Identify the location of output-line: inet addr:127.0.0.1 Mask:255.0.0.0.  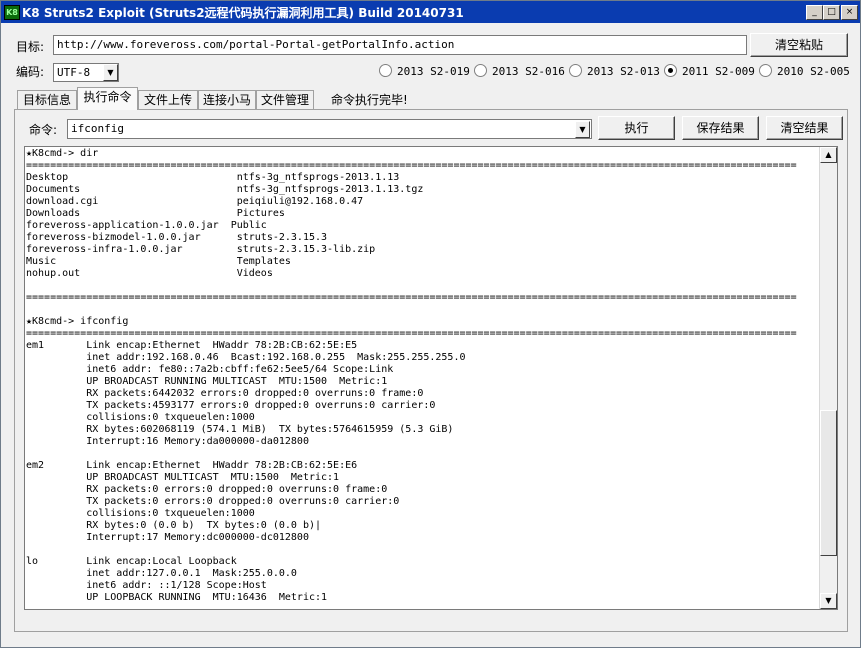
(161, 573).